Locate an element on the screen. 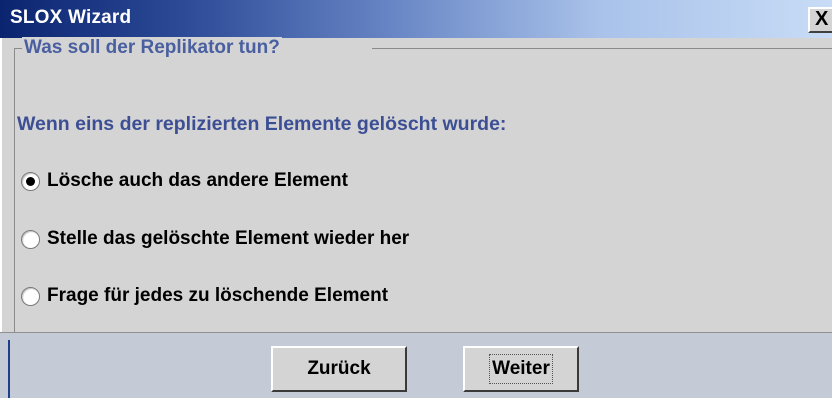 This screenshot has width=832, height=398. window-title: SLOX Wizard is located at coordinates (71, 17).